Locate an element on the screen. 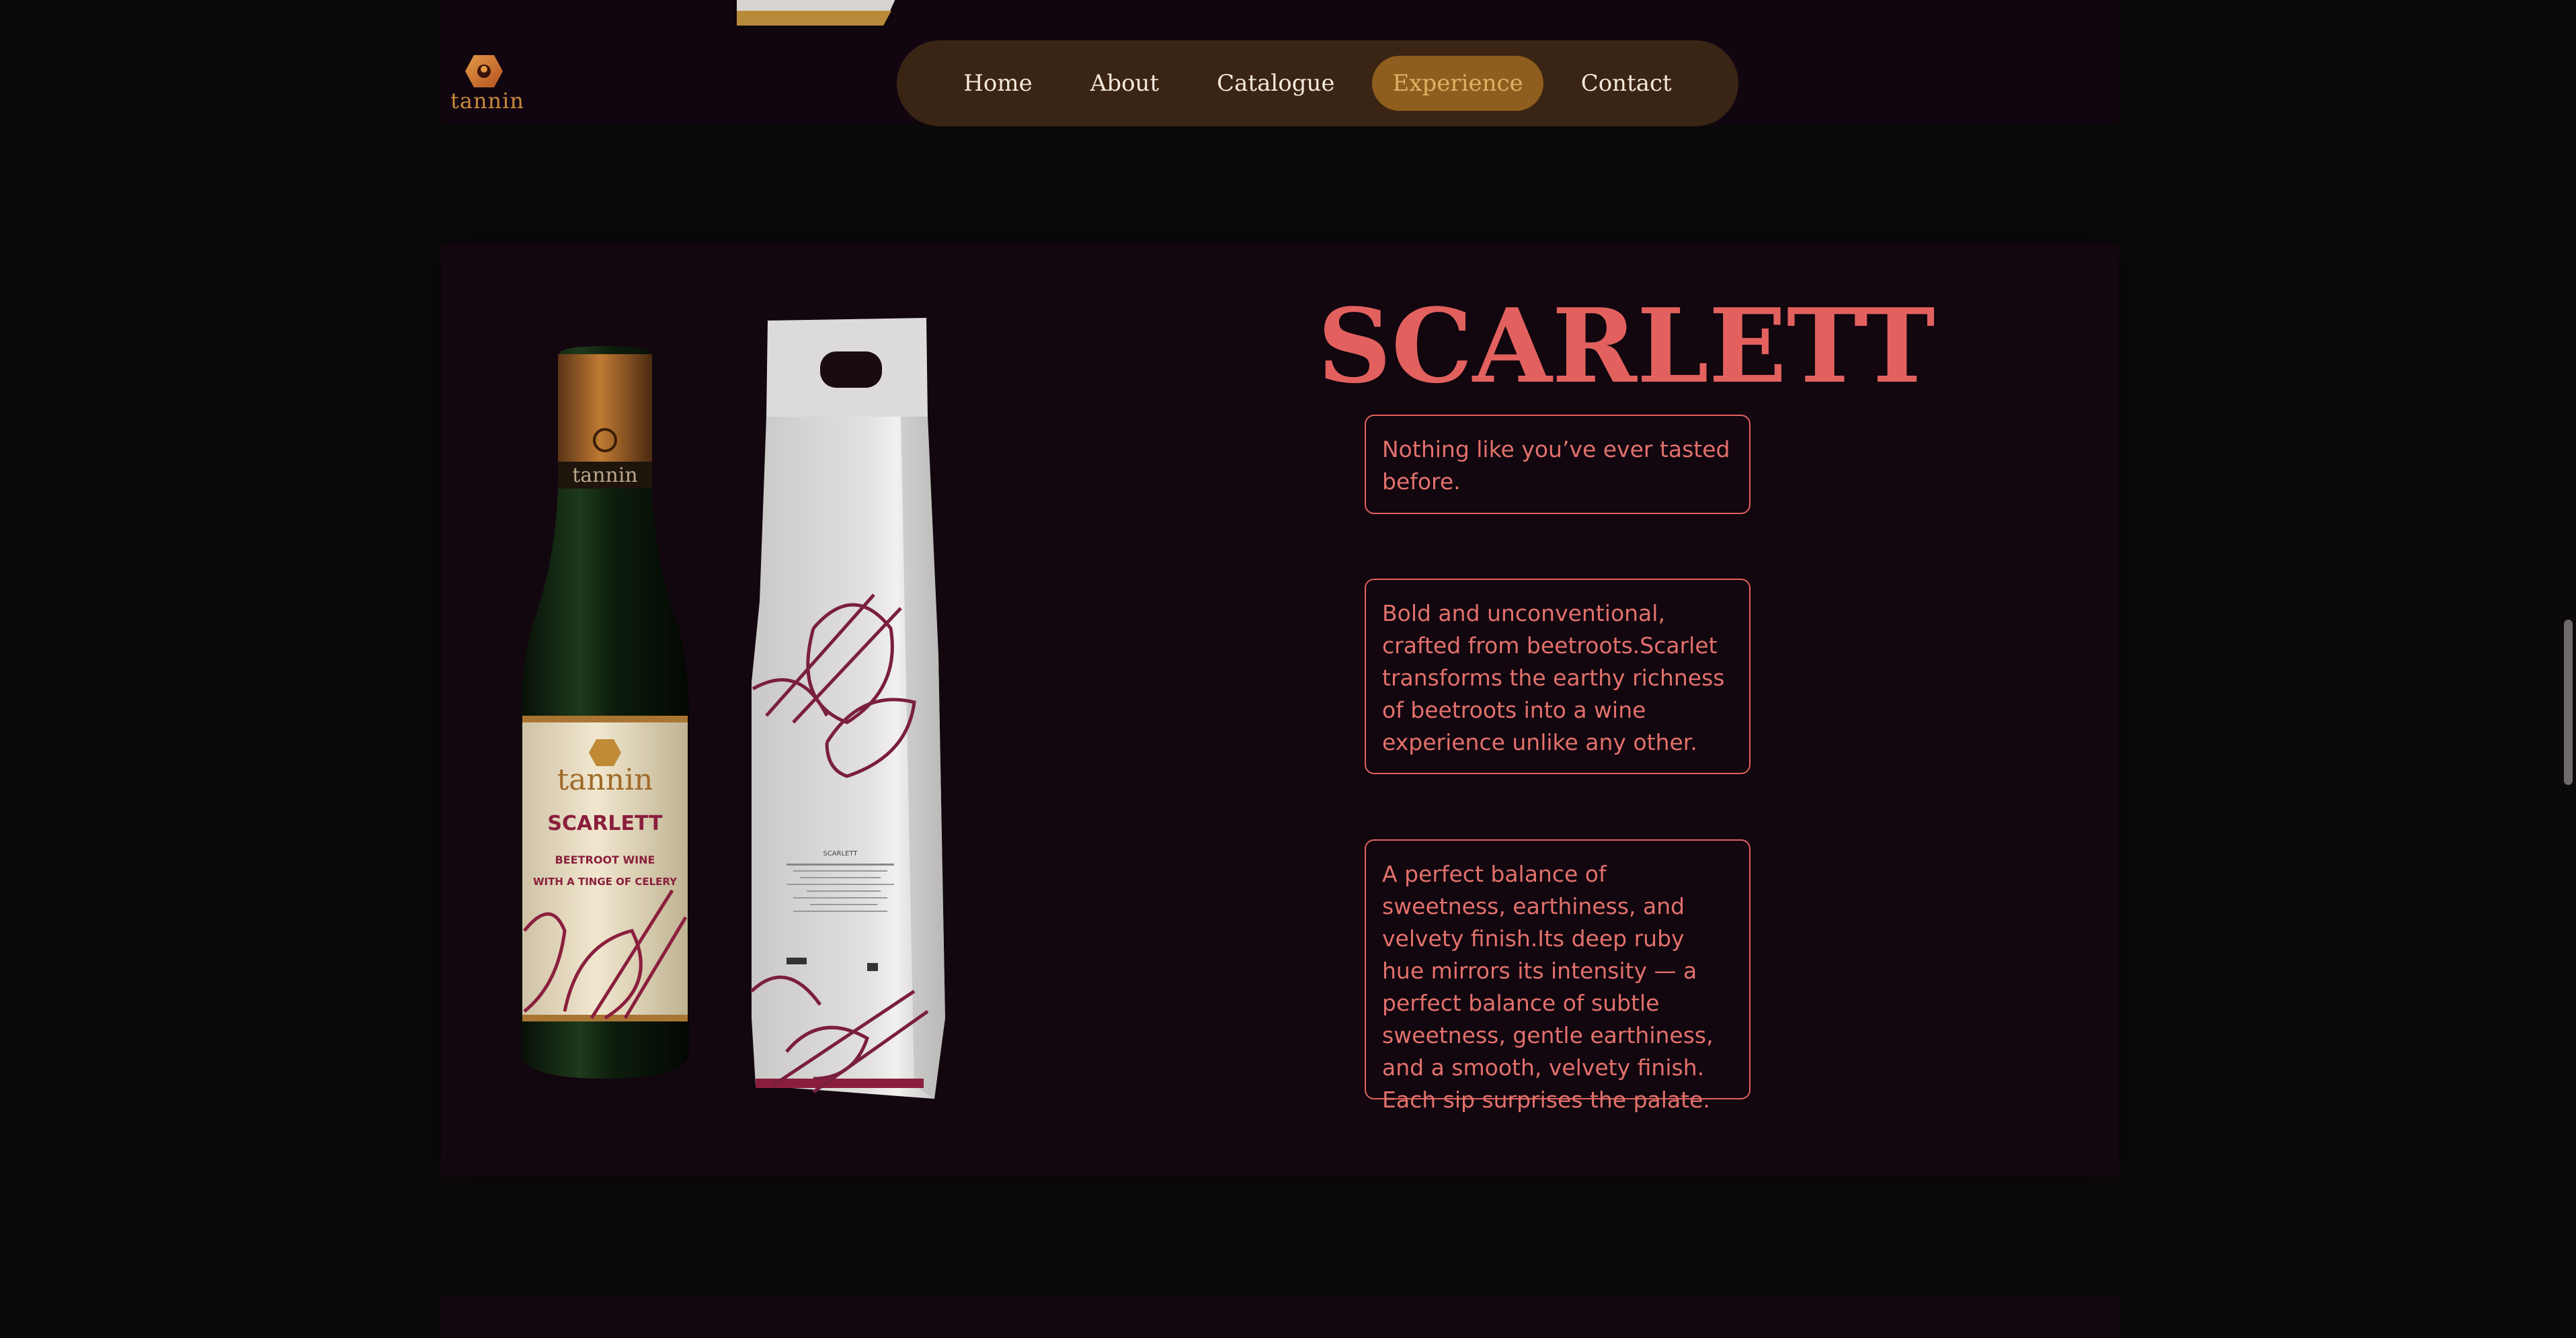  description-box-1: Nothing like you’ve ever tasted before. is located at coordinates (1557, 465).